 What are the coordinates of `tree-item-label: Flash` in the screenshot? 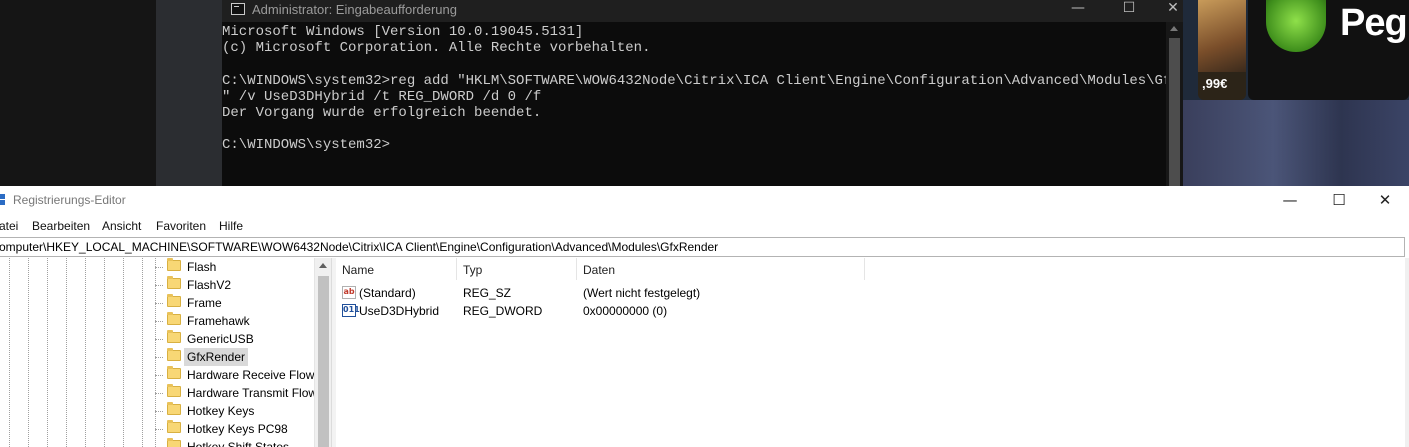 It's located at (202, 267).